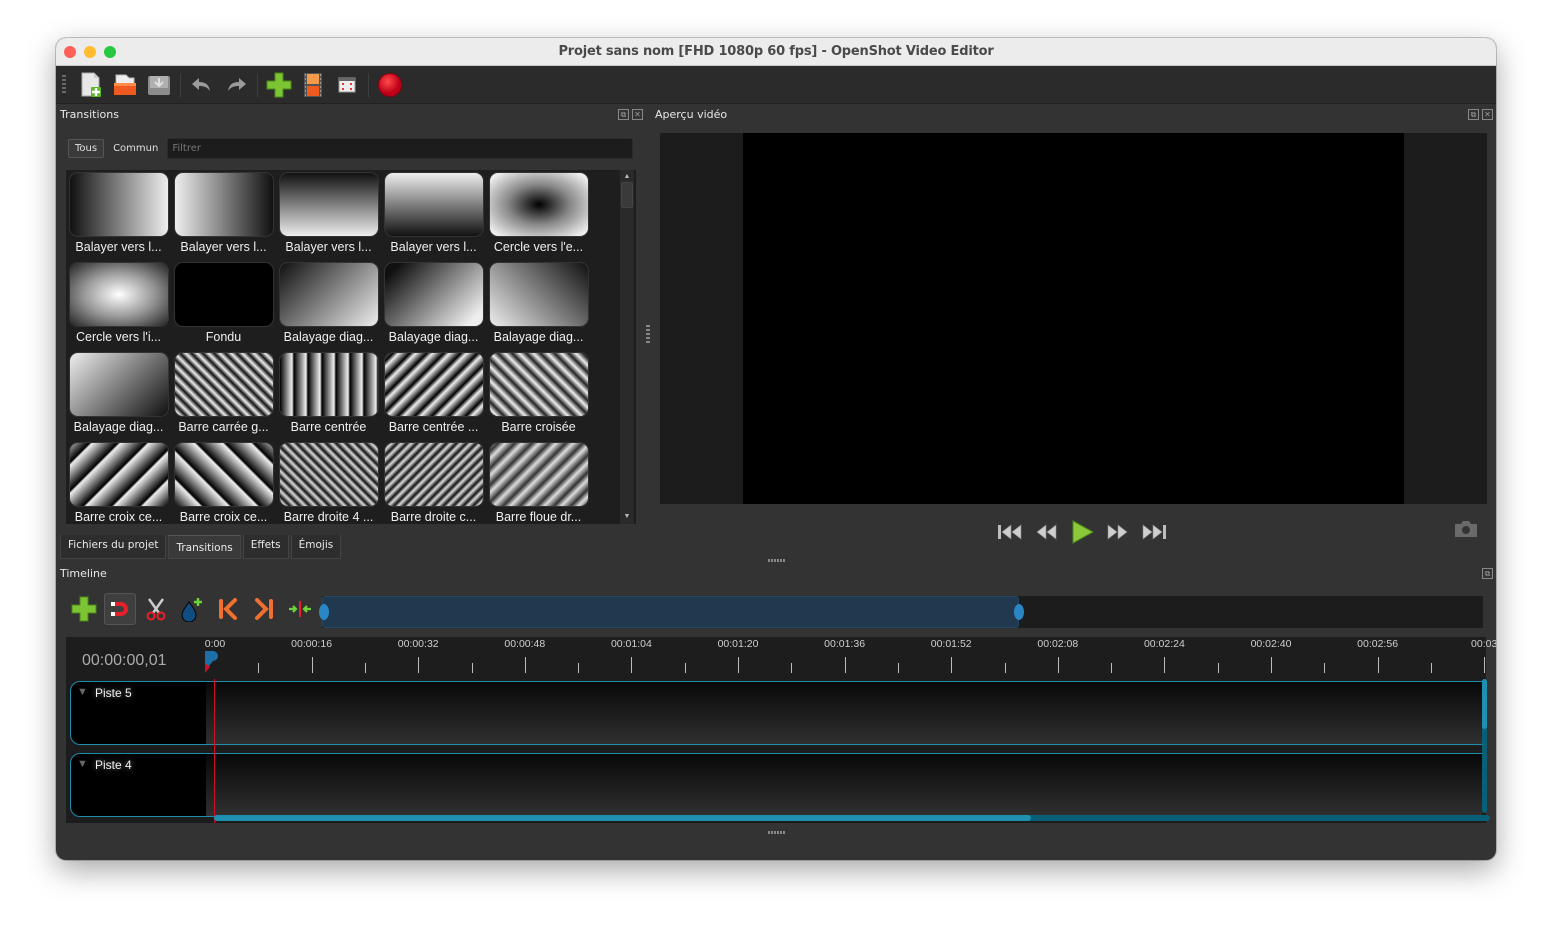  Describe the element at coordinates (264, 609) in the screenshot. I see `next-marker-button` at that location.